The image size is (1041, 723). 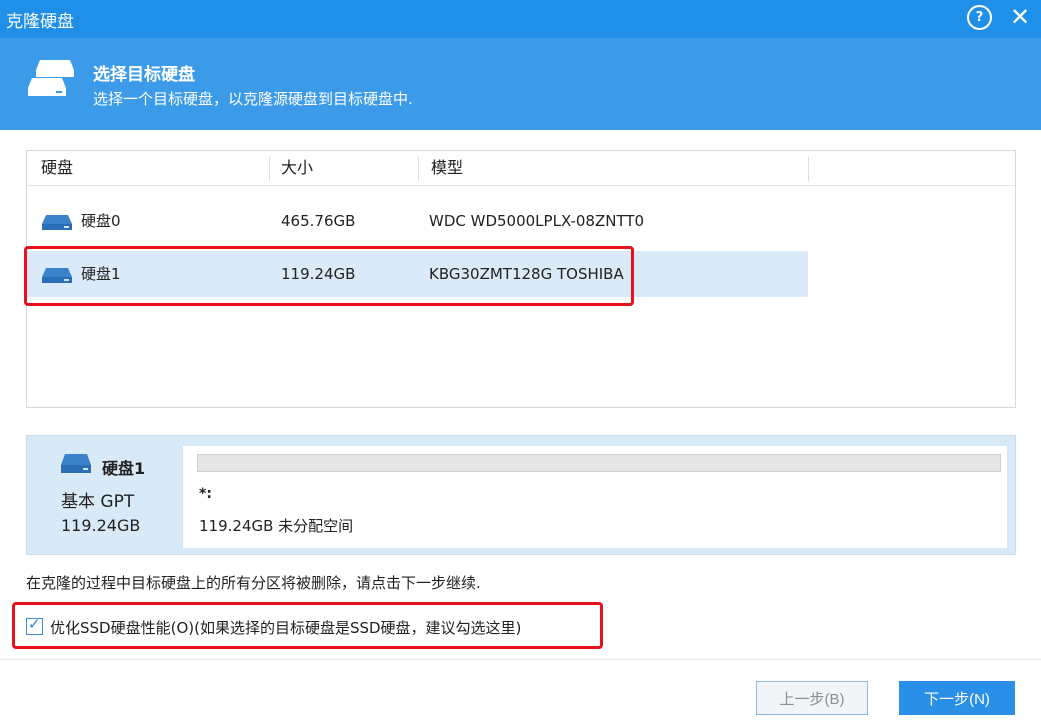 What do you see at coordinates (124, 468) in the screenshot?
I see `selected-disk-name: 硬盘1` at bounding box center [124, 468].